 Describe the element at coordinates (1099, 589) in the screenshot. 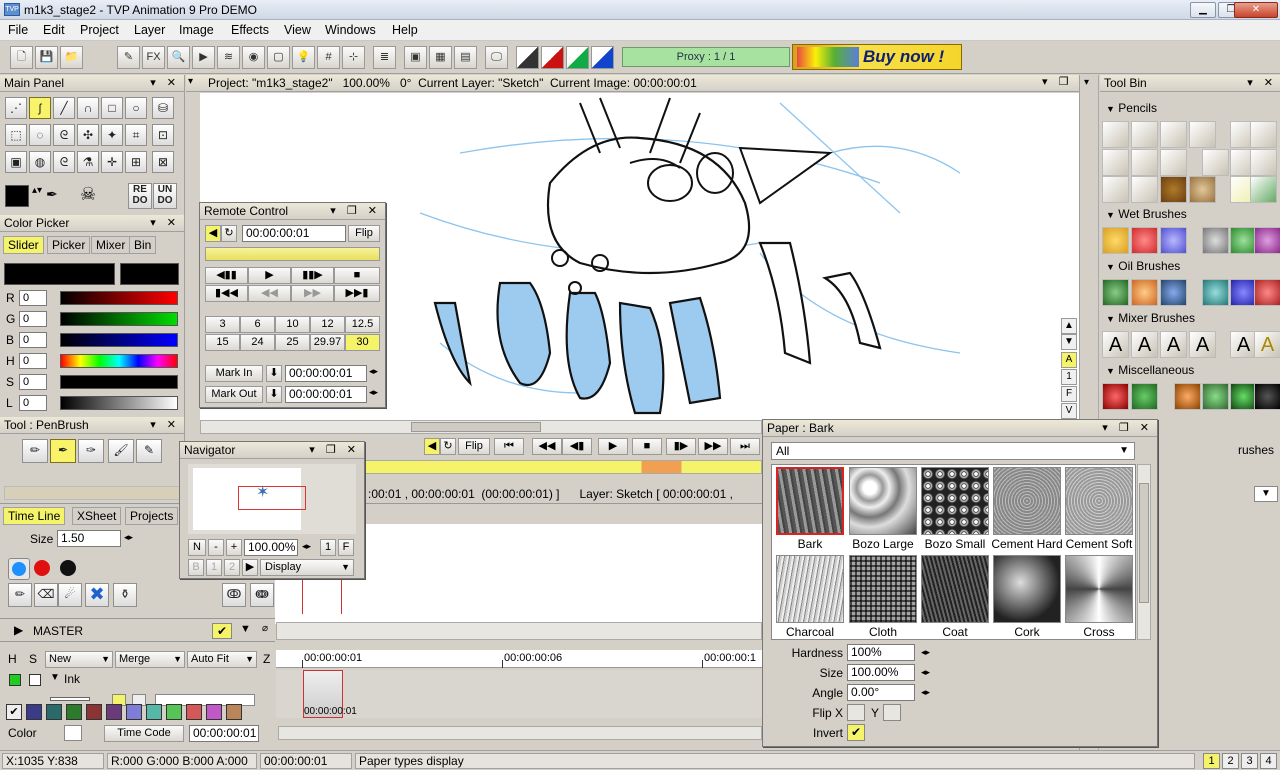

I see `paper-cross-thumb` at that location.